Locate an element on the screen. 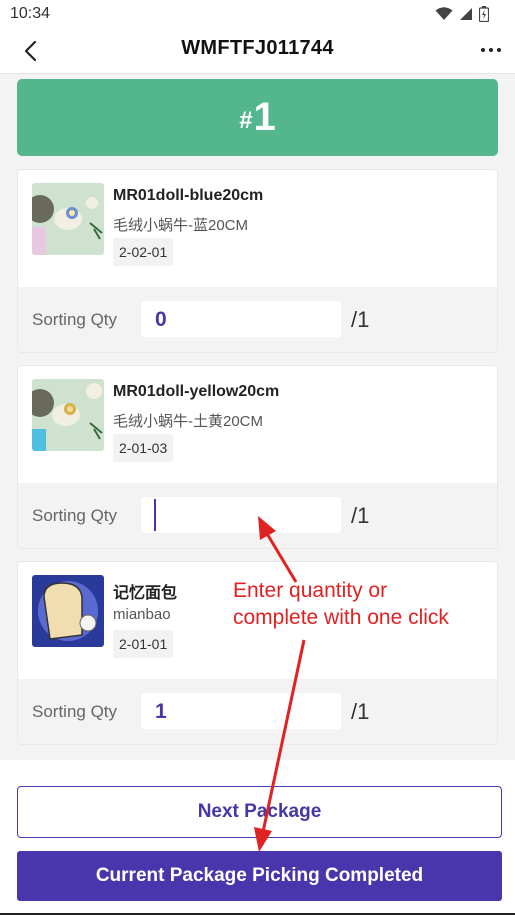 The width and height of the screenshot is (515, 915). qty-input: 1 is located at coordinates (241, 711).